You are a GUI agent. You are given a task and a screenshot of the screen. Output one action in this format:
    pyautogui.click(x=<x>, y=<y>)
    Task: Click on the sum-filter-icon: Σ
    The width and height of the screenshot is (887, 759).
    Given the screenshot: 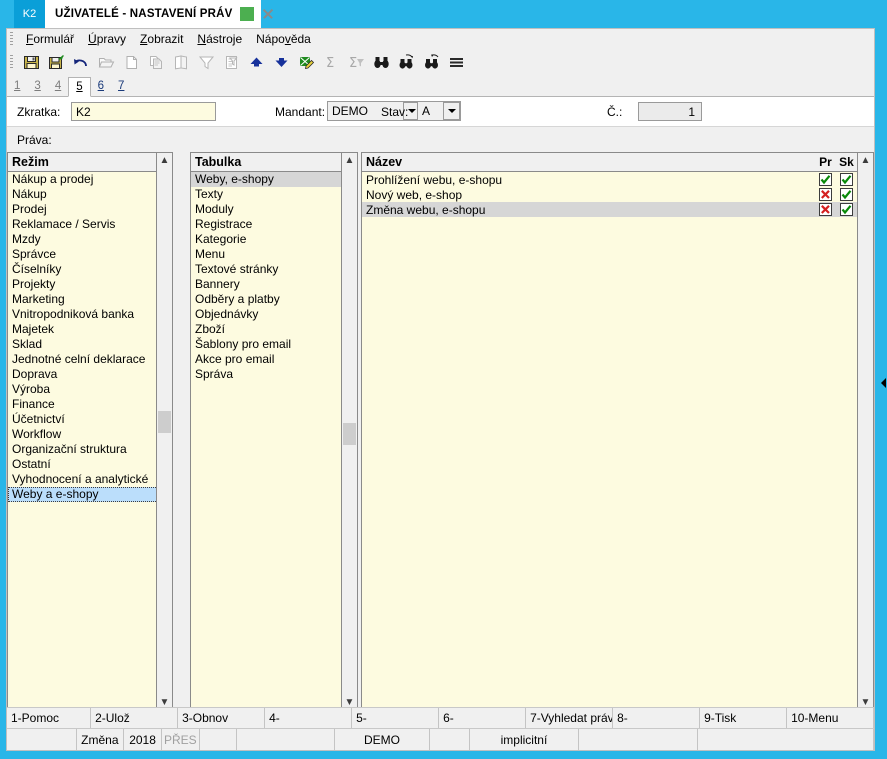 What is the action you would take?
    pyautogui.click(x=356, y=62)
    